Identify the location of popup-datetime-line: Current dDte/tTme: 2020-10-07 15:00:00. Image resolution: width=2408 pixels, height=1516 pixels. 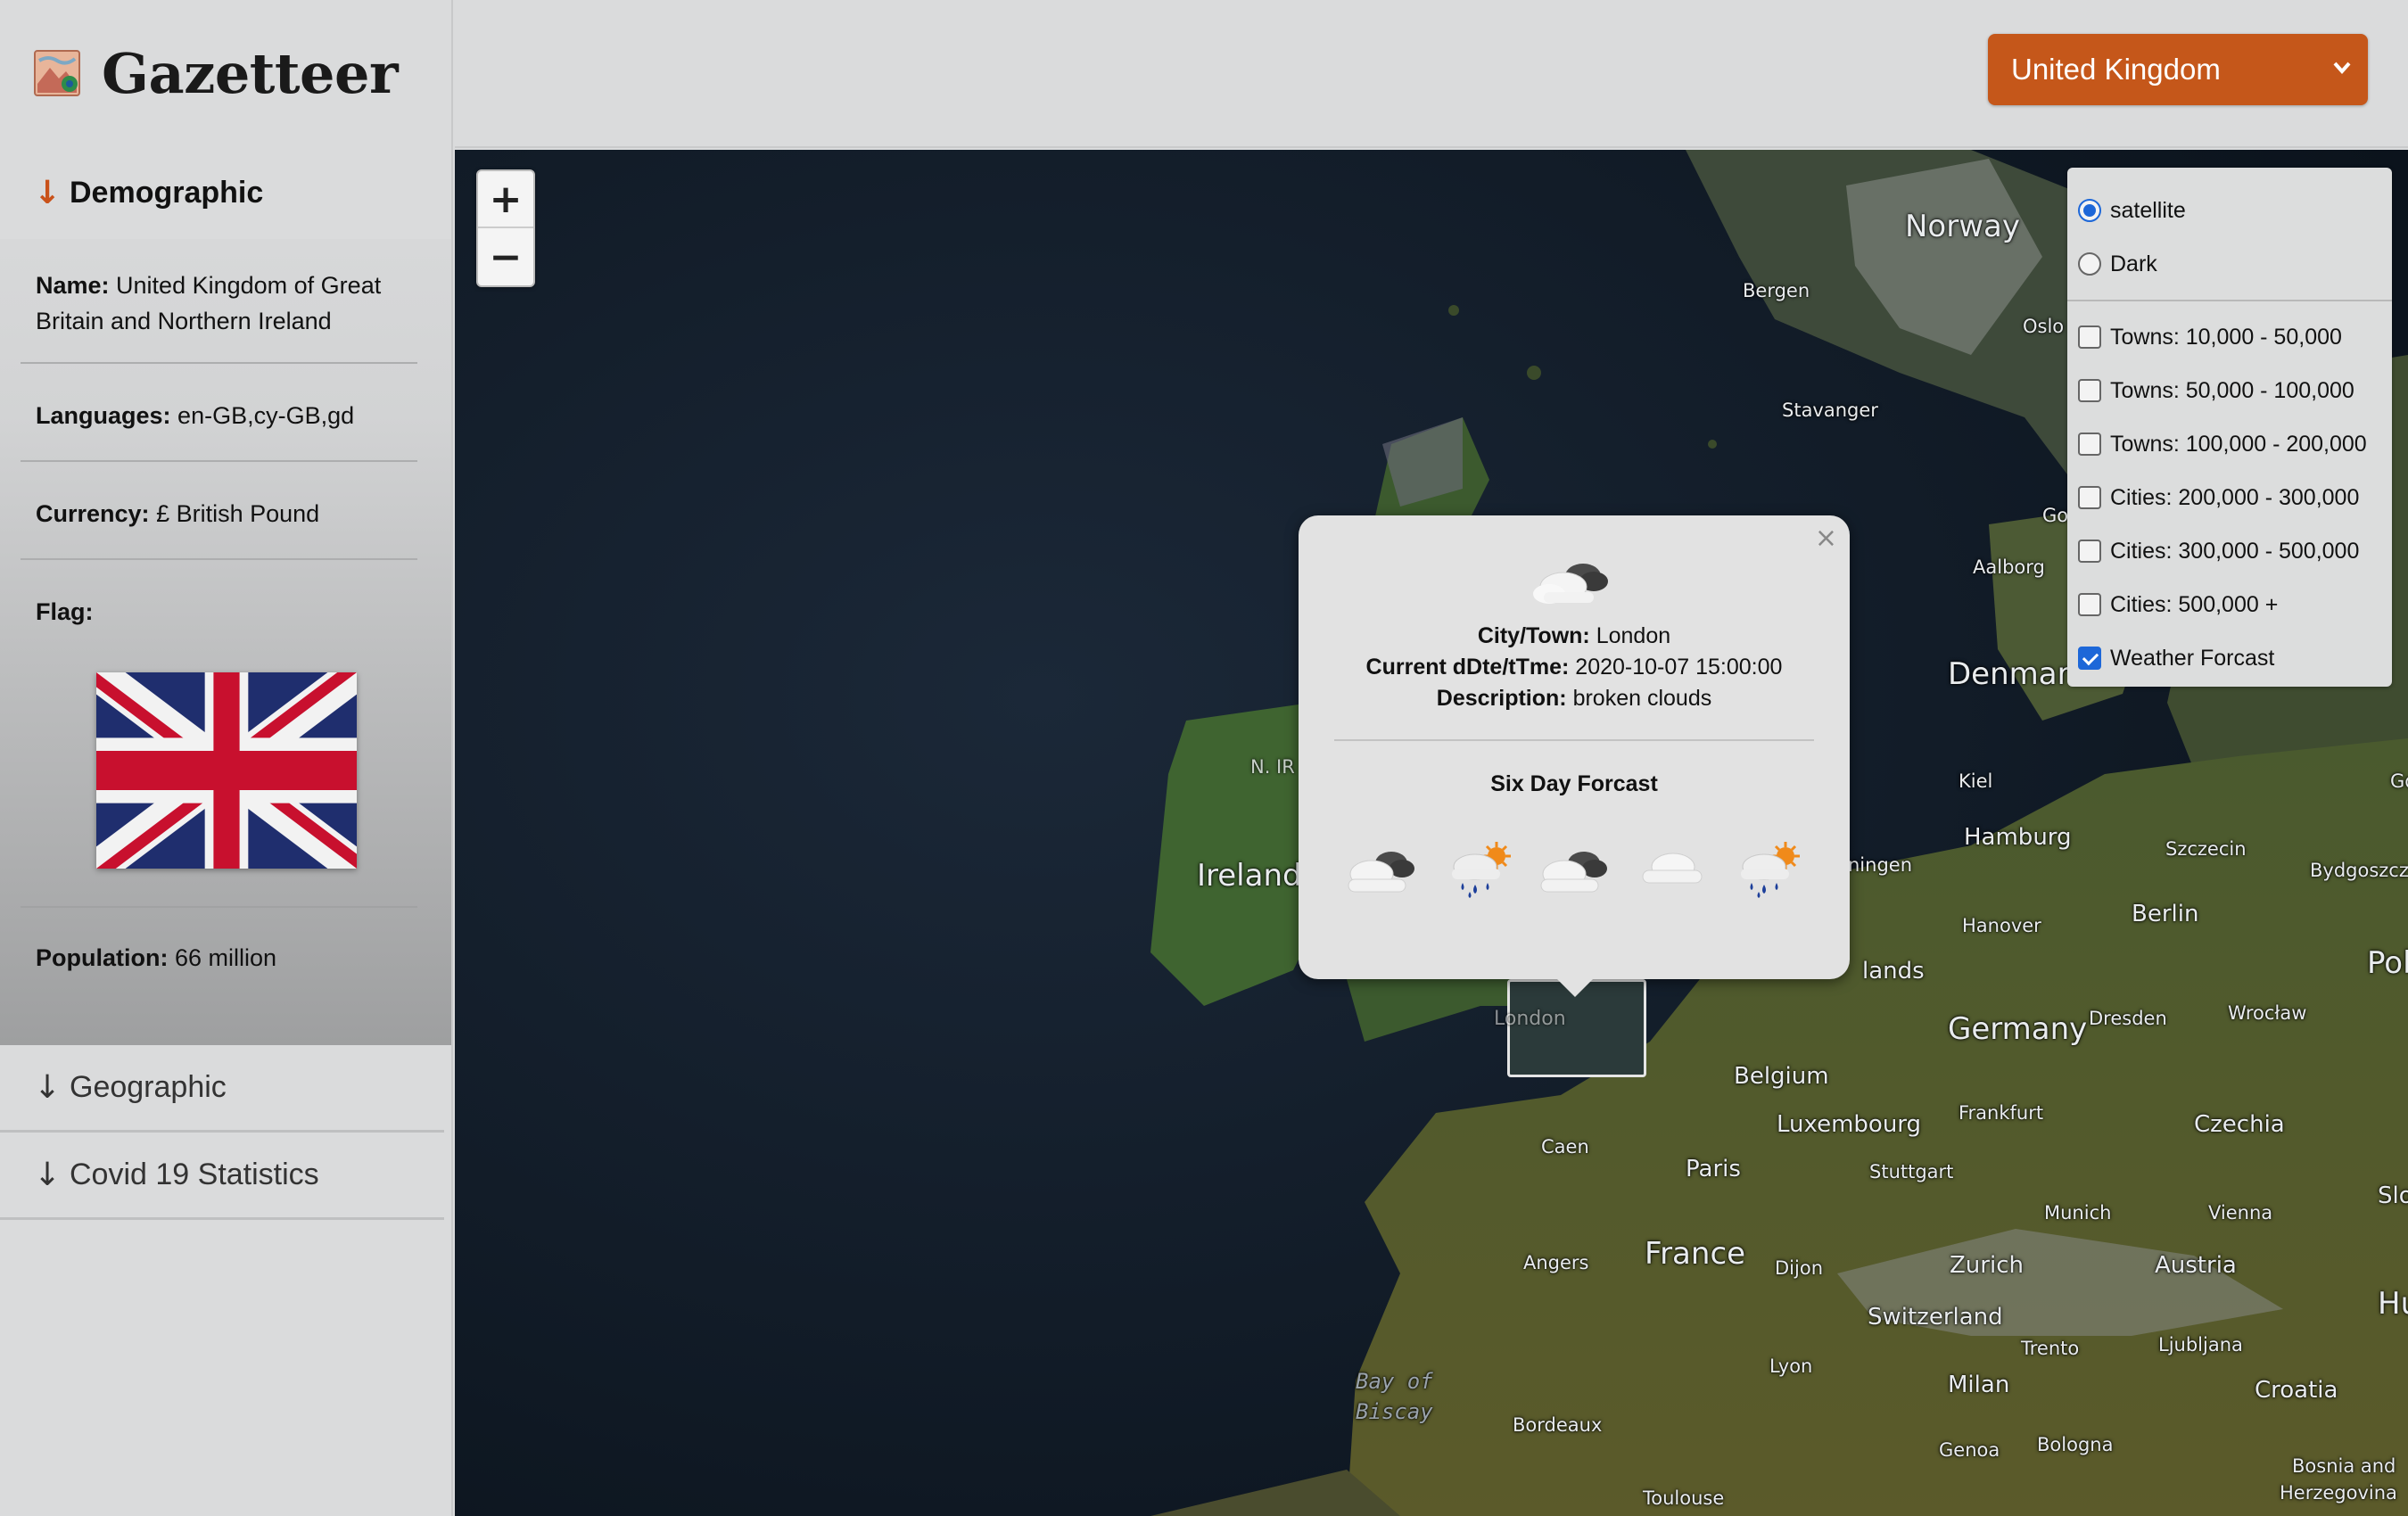
(1574, 667).